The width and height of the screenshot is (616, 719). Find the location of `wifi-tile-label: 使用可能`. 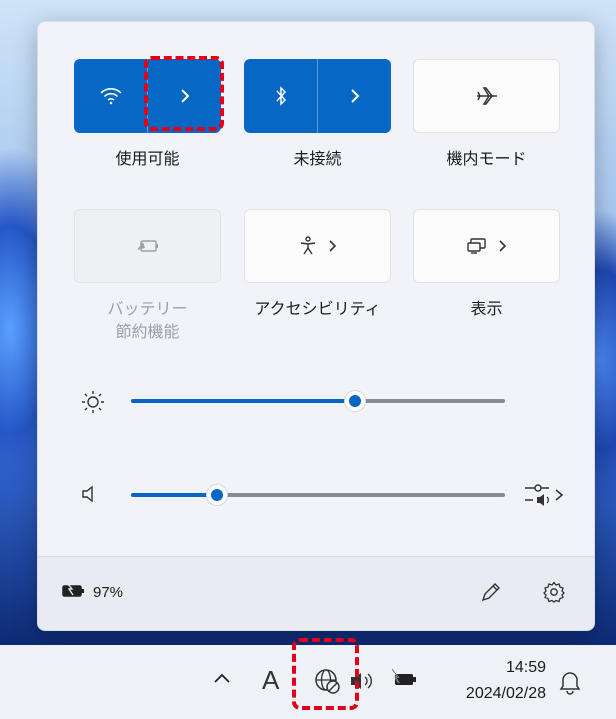

wifi-tile-label: 使用可能 is located at coordinates (147, 159).